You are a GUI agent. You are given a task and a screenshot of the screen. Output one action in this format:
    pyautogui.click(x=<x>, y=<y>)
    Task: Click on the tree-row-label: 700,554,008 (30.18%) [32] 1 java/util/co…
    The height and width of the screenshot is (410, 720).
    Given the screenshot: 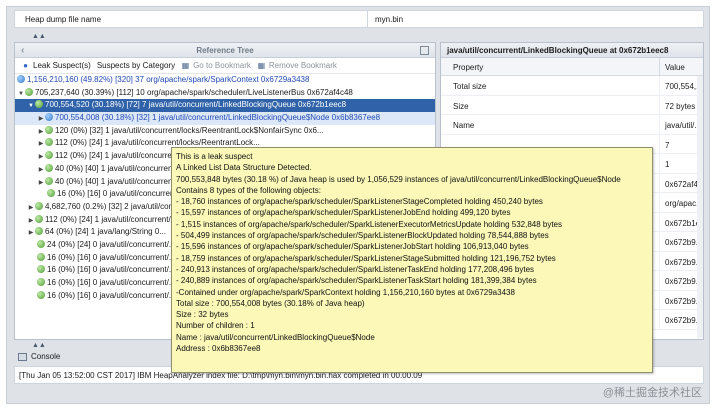 What is the action you would take?
    pyautogui.click(x=218, y=118)
    